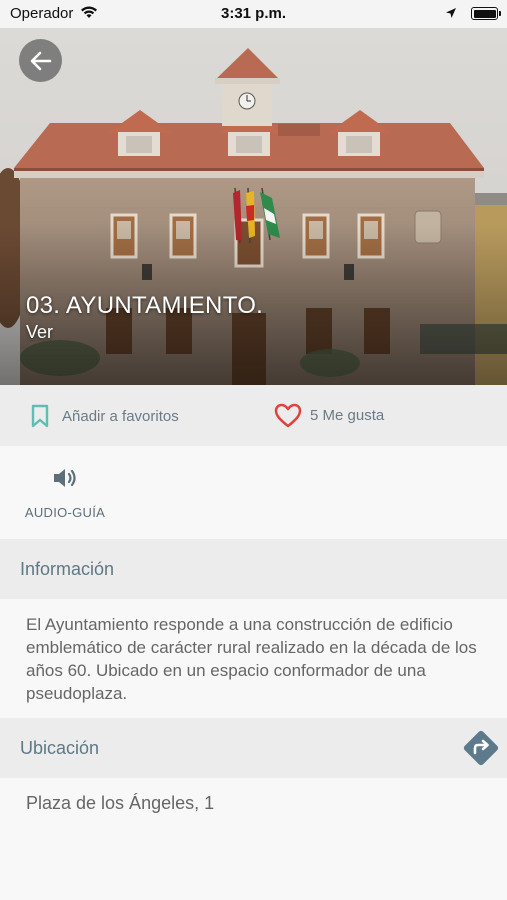  I want to click on favorites-label: Añadir a favoritos, so click(120, 416).